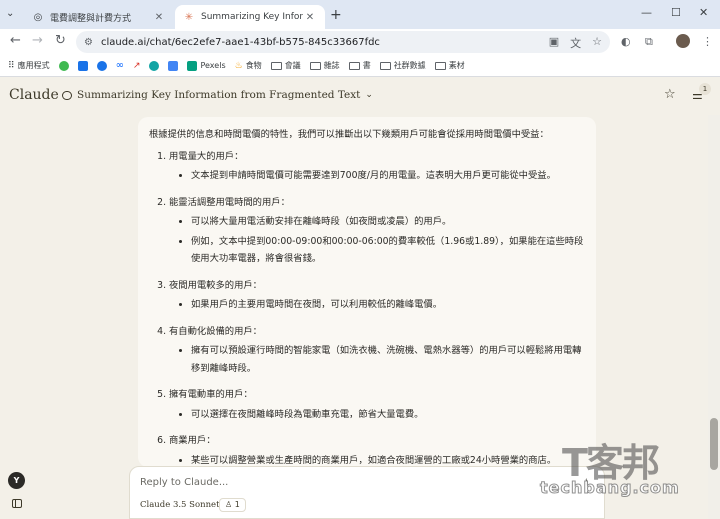 This screenshot has height=519, width=720. I want to click on bookmark-pexels: Pexels, so click(206, 65).